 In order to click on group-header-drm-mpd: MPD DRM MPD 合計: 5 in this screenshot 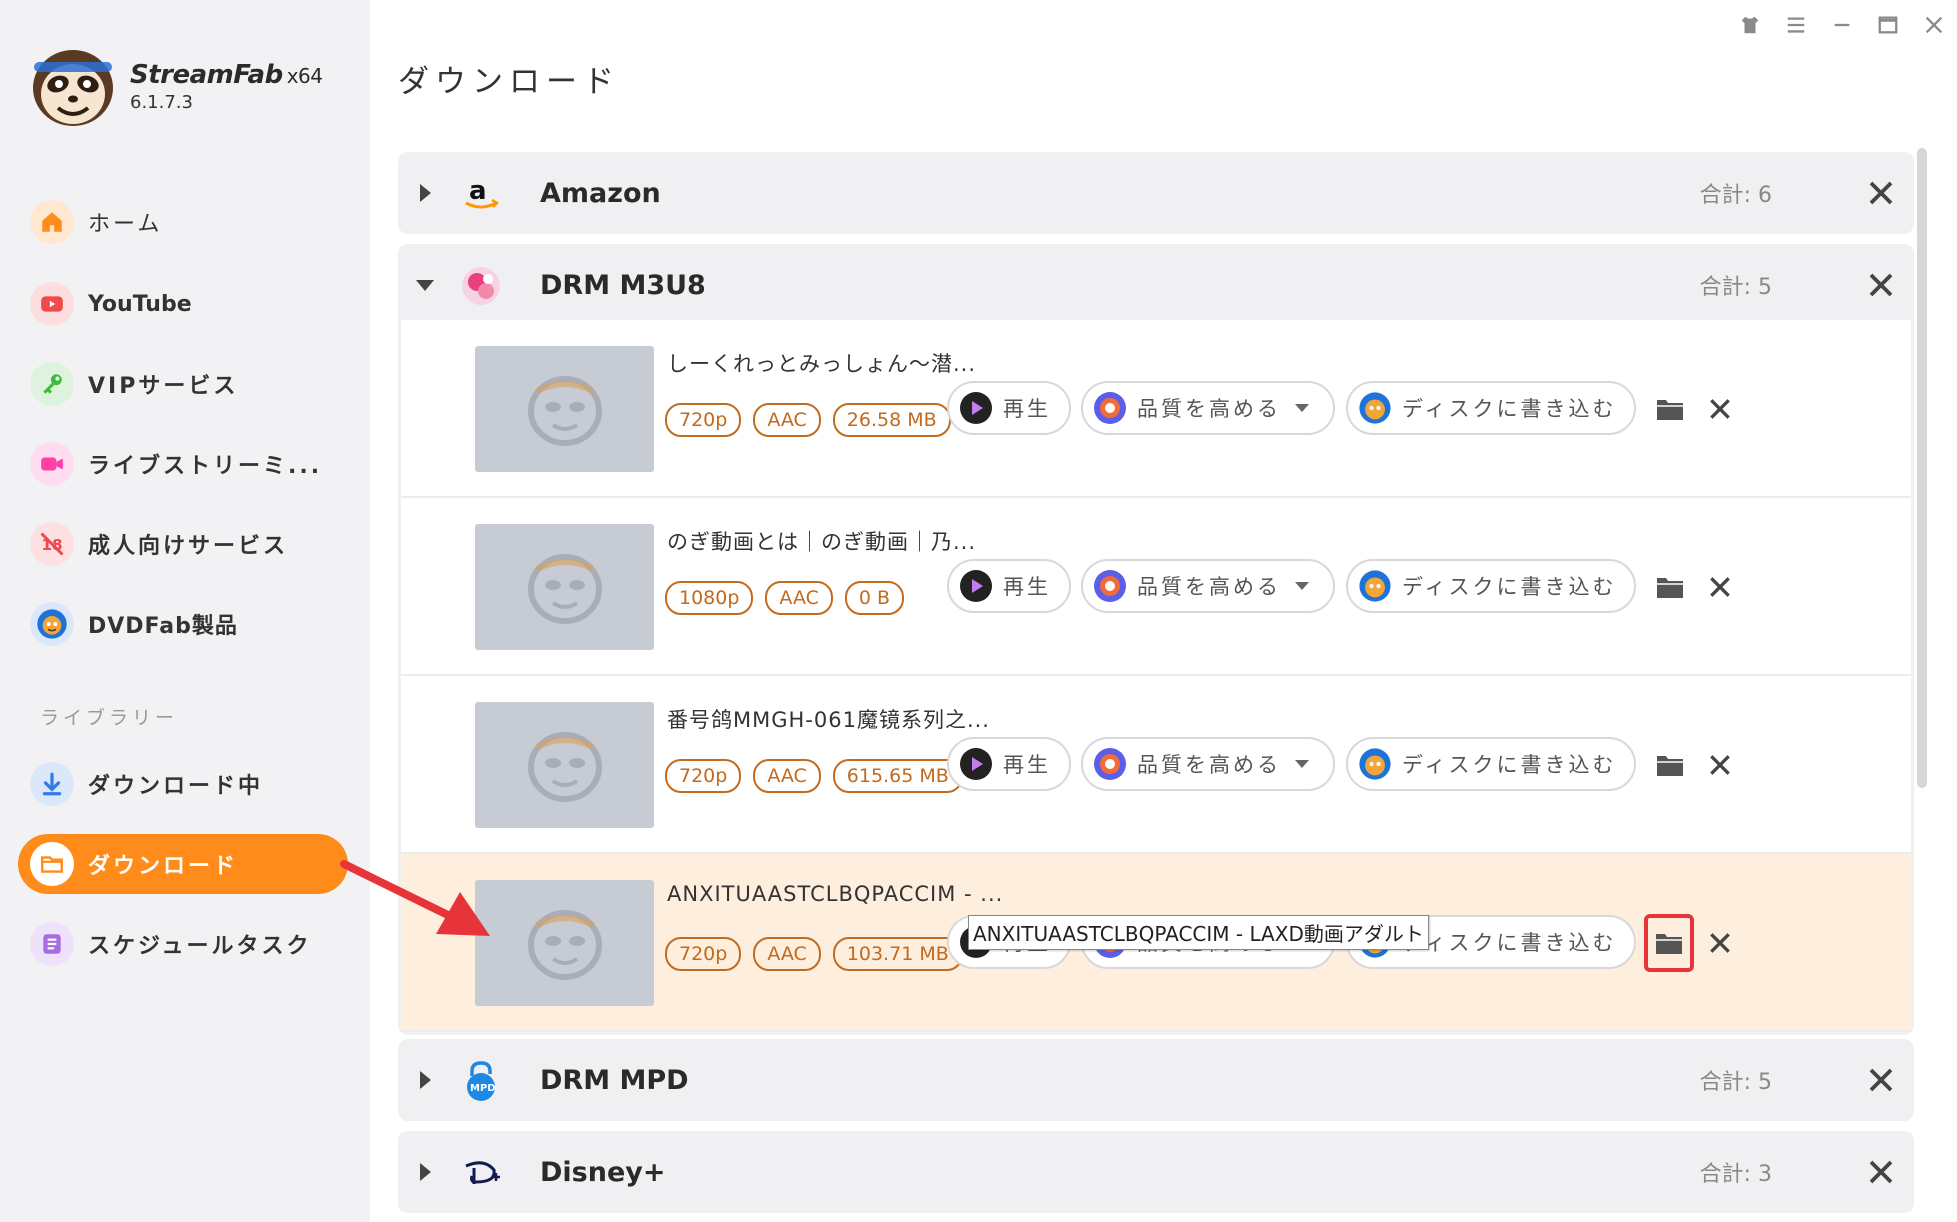, I will do `click(1156, 1080)`.